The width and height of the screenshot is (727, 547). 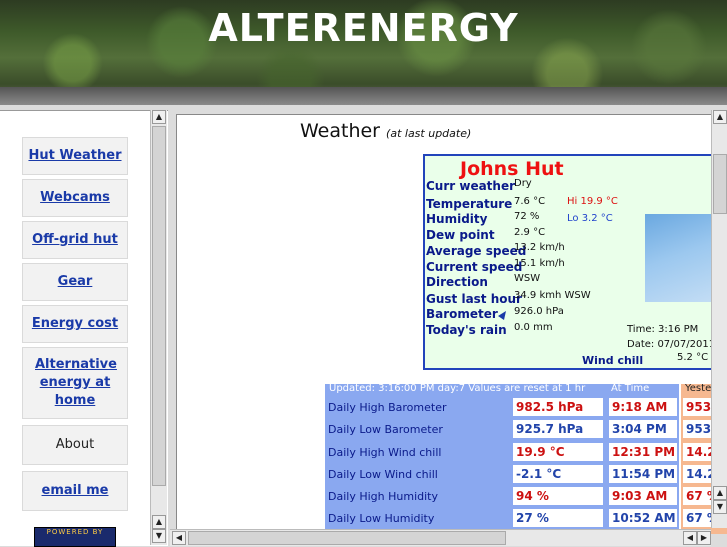 What do you see at coordinates (720, 507) in the screenshot?
I see `main-scroll-down-icon: ▼` at bounding box center [720, 507].